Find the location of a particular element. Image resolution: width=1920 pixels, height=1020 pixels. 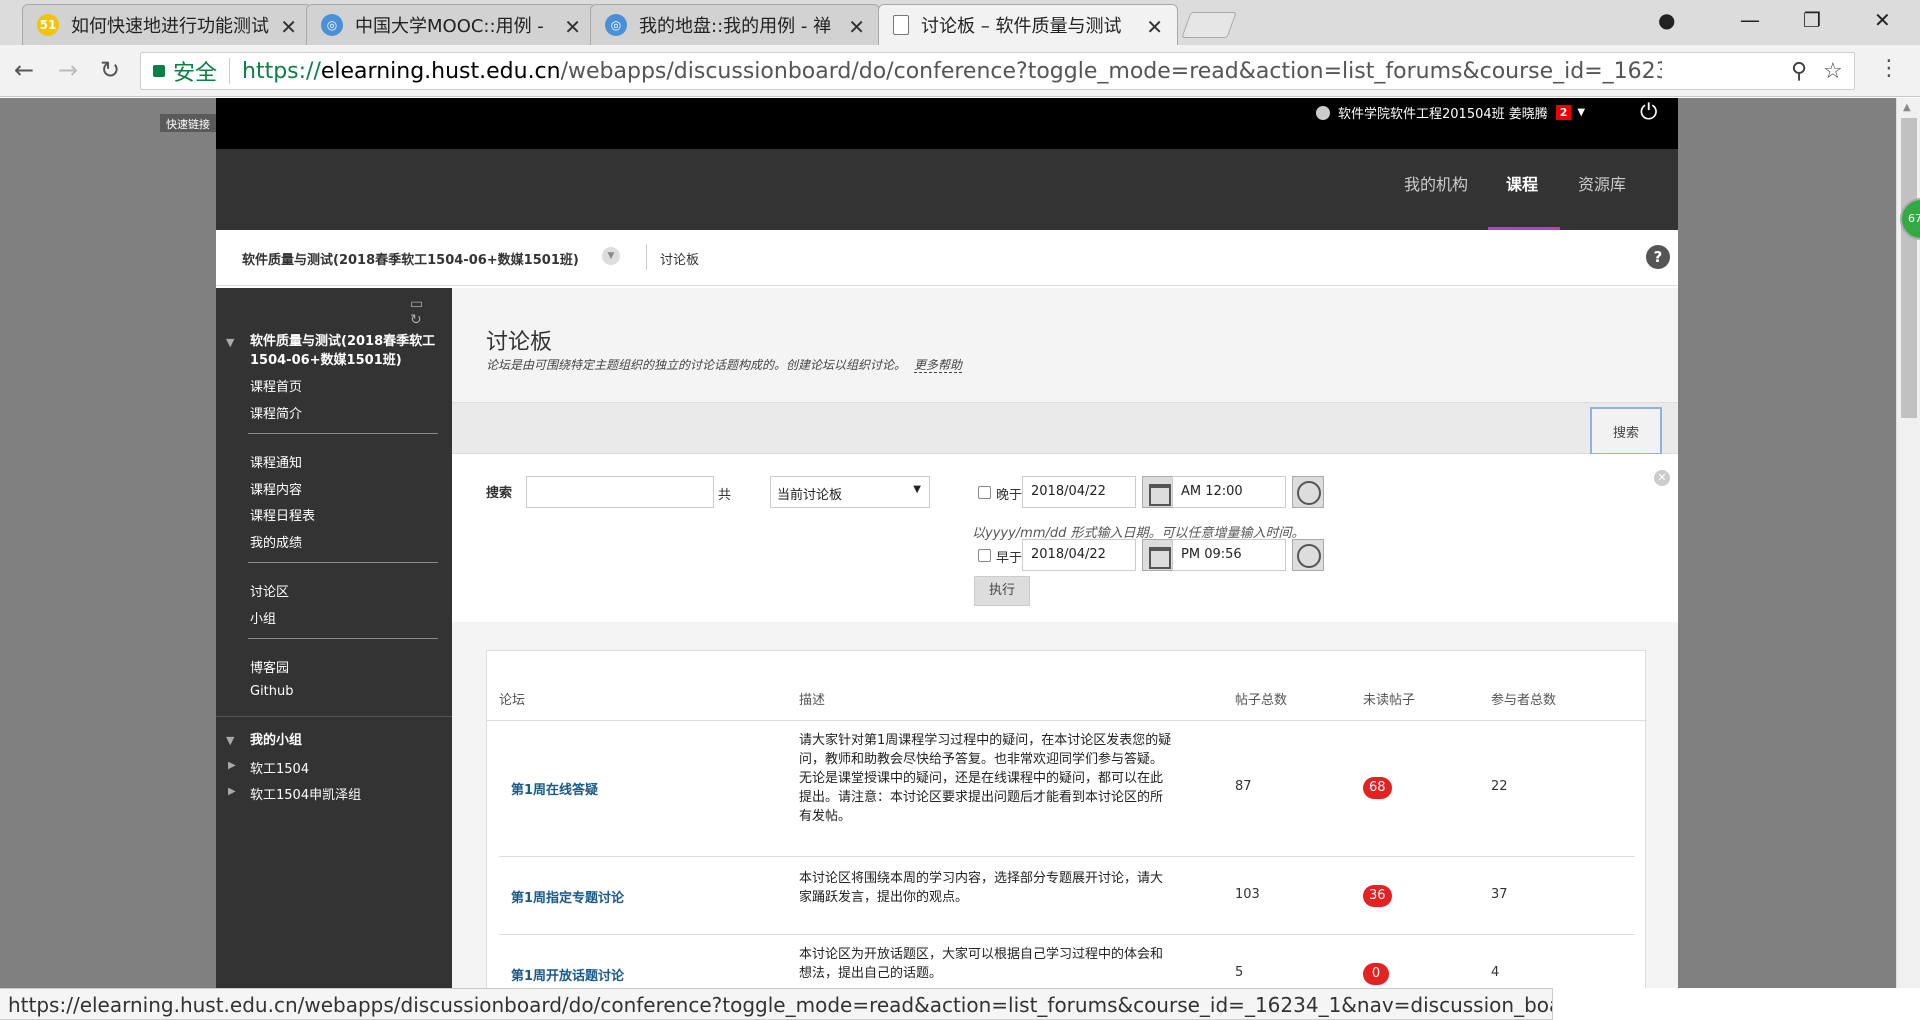

column-header: 参与者总数 is located at coordinates (1523, 698).